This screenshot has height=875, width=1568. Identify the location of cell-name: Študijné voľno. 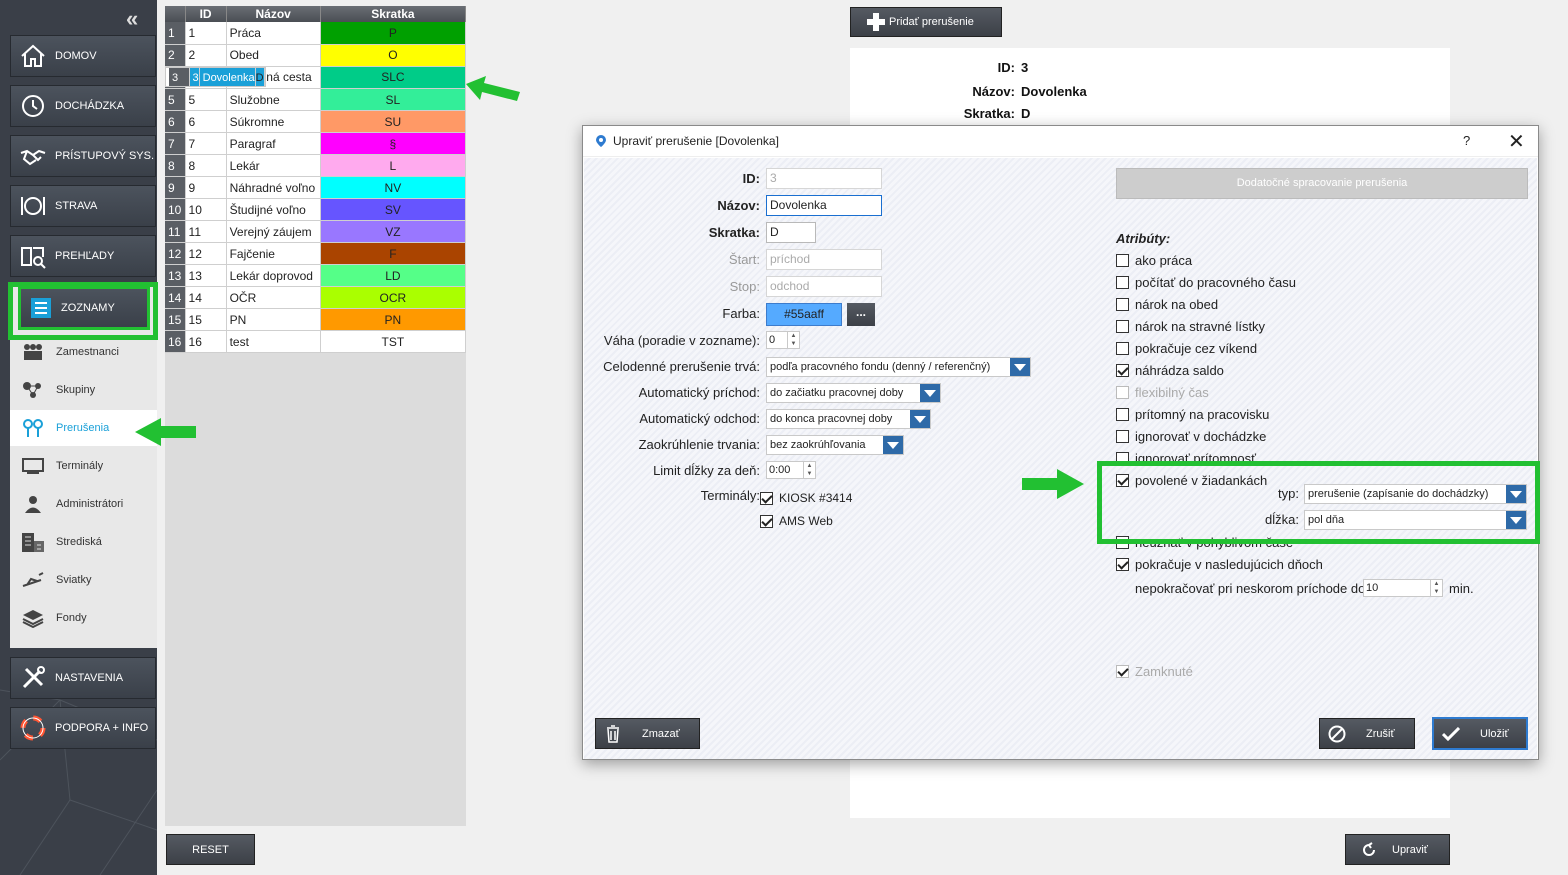
(273, 209).